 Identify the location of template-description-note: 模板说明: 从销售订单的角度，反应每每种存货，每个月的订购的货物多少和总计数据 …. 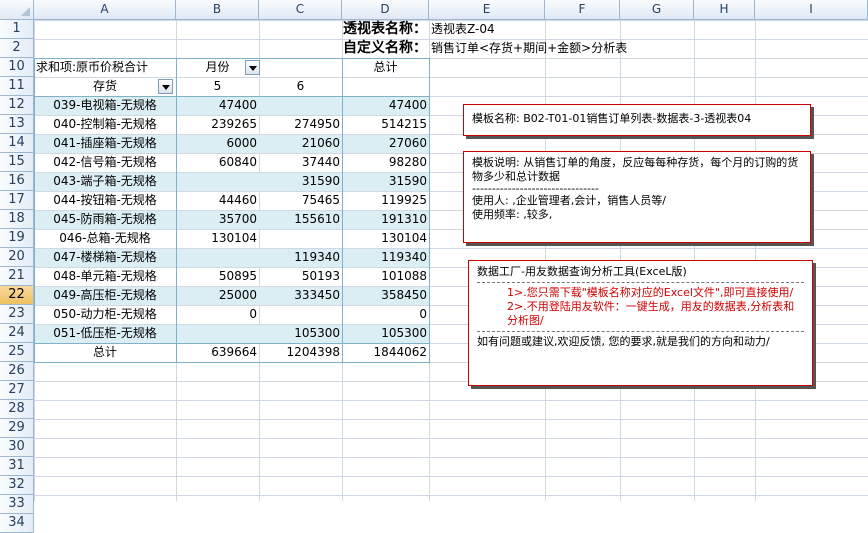
(637, 197).